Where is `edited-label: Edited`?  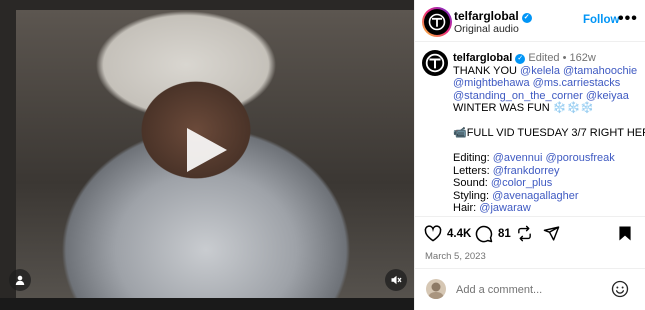
edited-label: Edited is located at coordinates (544, 58).